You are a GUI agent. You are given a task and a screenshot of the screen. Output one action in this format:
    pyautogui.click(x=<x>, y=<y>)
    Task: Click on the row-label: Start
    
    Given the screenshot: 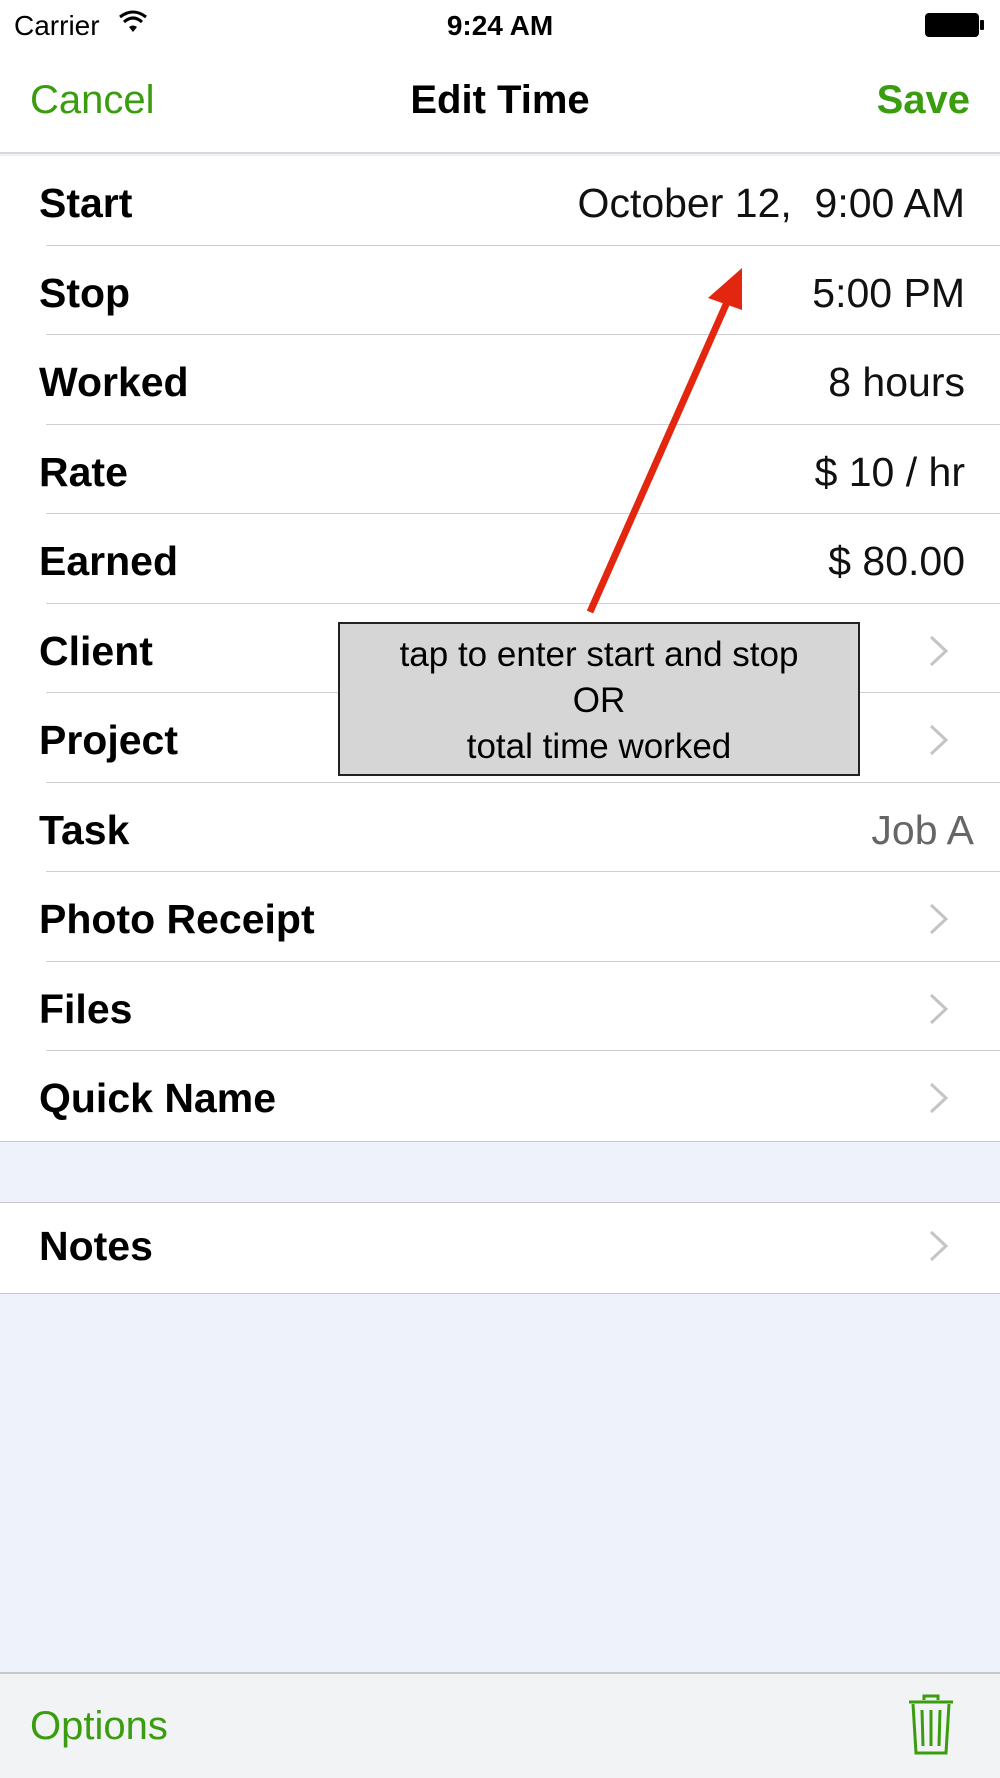 What is the action you would take?
    pyautogui.click(x=86, y=203)
    